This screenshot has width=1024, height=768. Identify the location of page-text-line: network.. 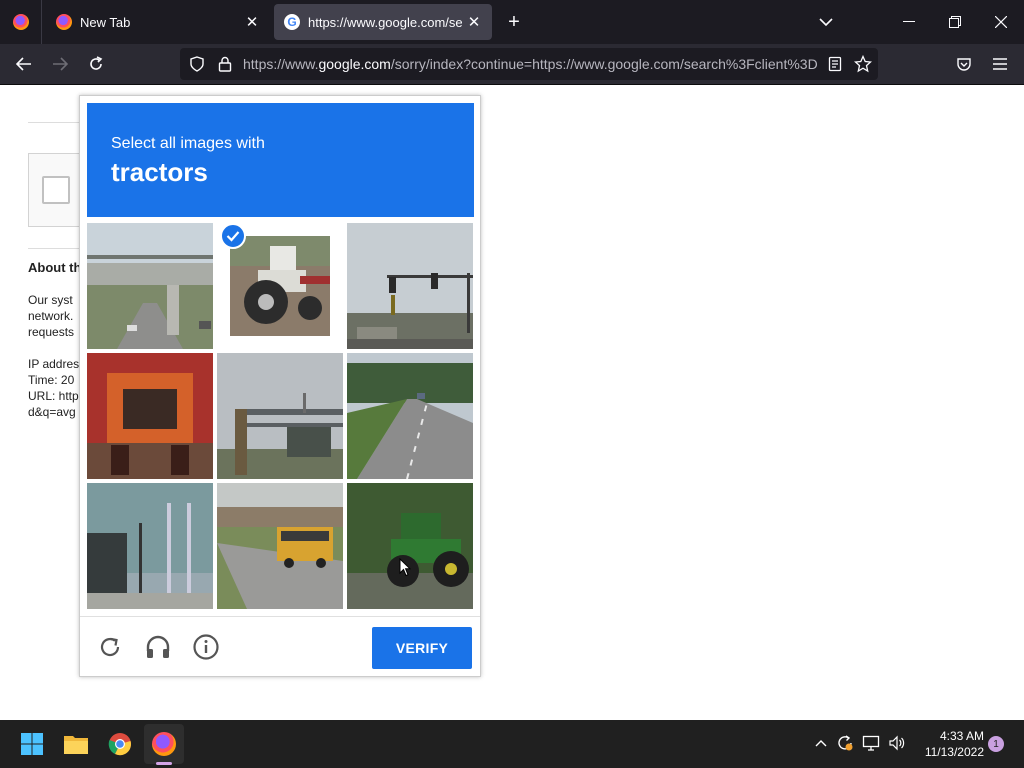
(51, 316).